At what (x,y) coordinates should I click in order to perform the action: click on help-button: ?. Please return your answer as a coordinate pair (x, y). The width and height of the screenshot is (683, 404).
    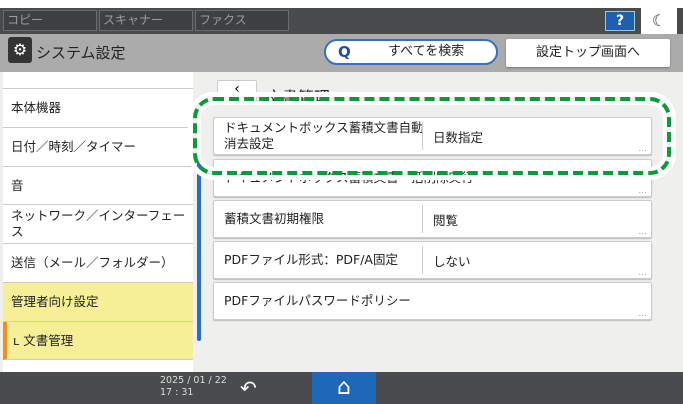
    Looking at the image, I should click on (620, 21).